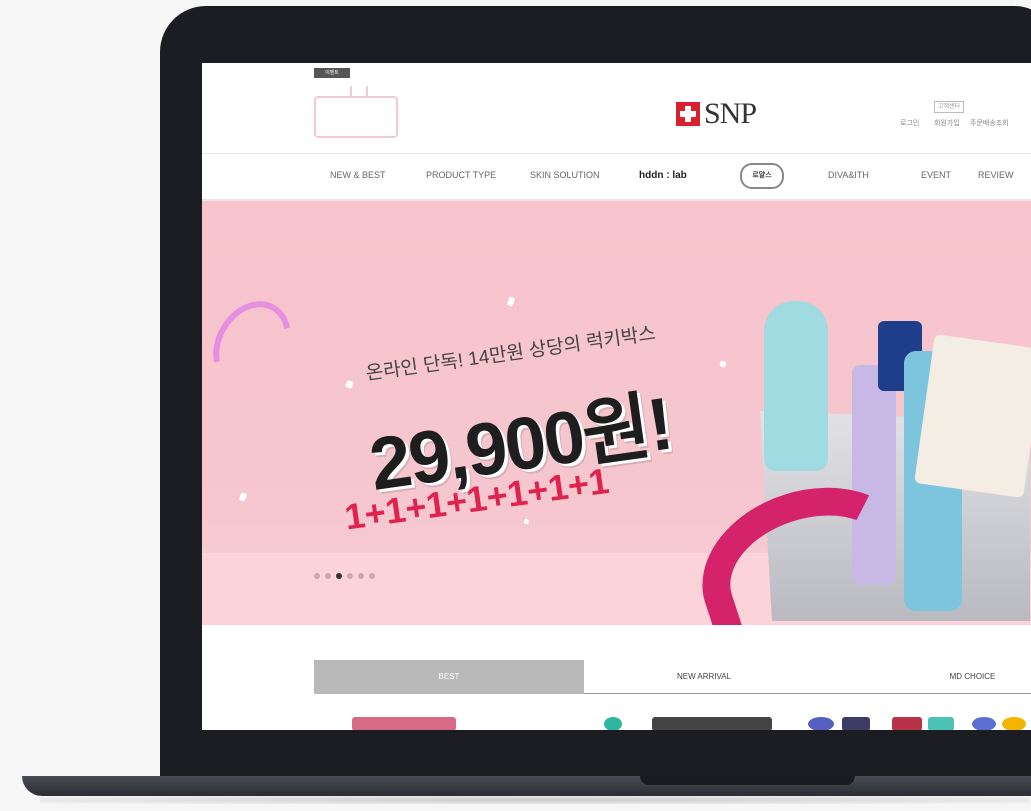 The image size is (1031, 811). Describe the element at coordinates (332, 73) in the screenshot. I see `event-badge: 이벤트` at that location.